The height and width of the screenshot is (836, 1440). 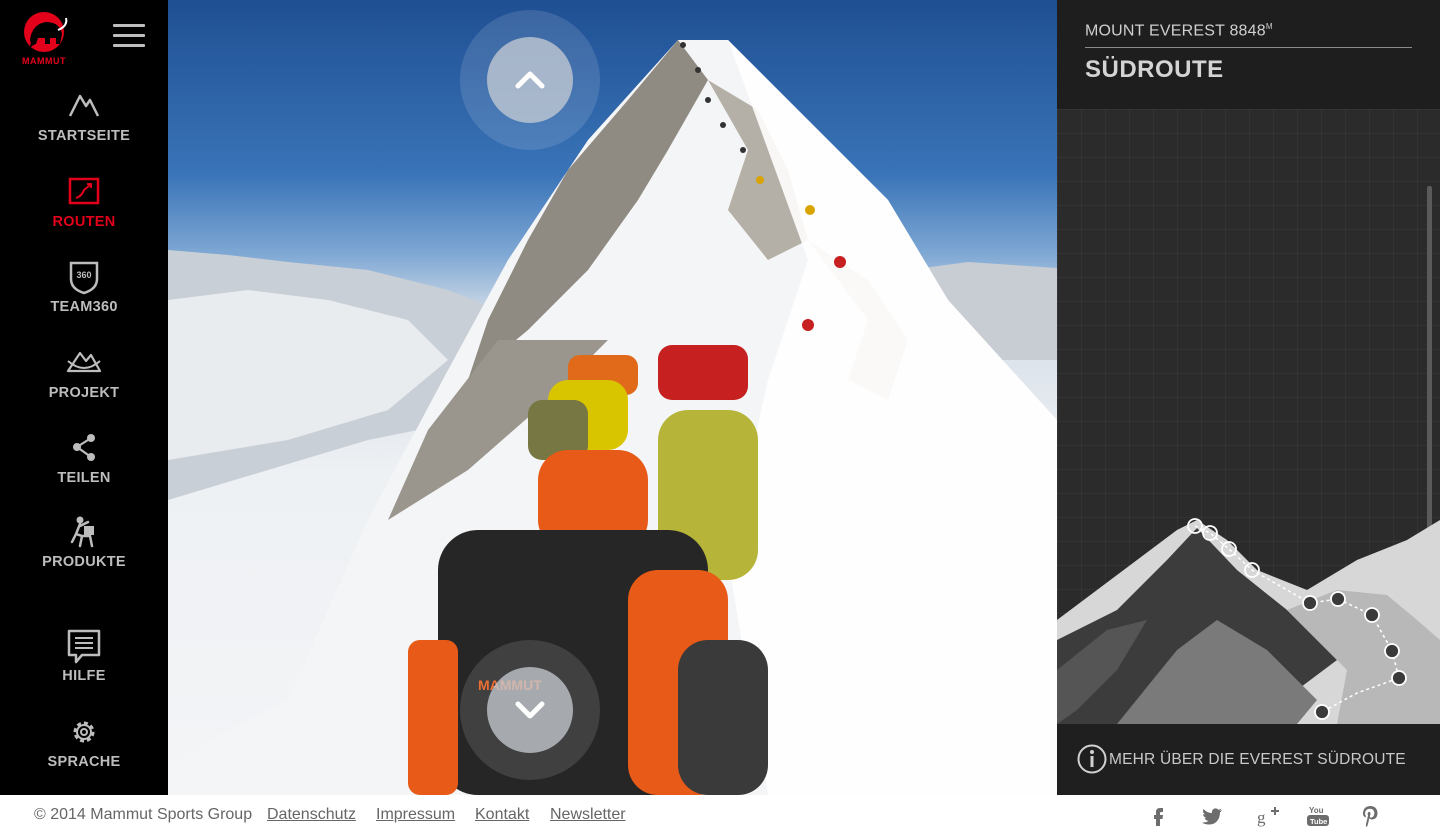 I want to click on nav-label: ROUTEN, so click(x=84, y=222).